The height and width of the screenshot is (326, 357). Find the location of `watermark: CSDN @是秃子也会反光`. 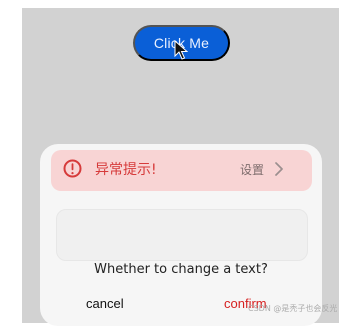

watermark: CSDN @是秃子也会反光 is located at coordinates (293, 308).